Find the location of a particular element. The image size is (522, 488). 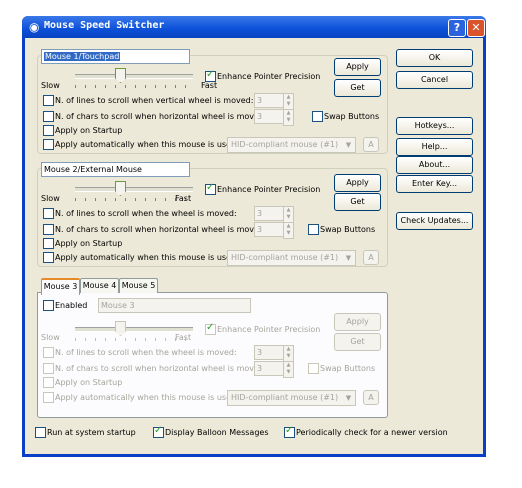

tab-mouse-3: Mouse 3 is located at coordinates (60, 286).